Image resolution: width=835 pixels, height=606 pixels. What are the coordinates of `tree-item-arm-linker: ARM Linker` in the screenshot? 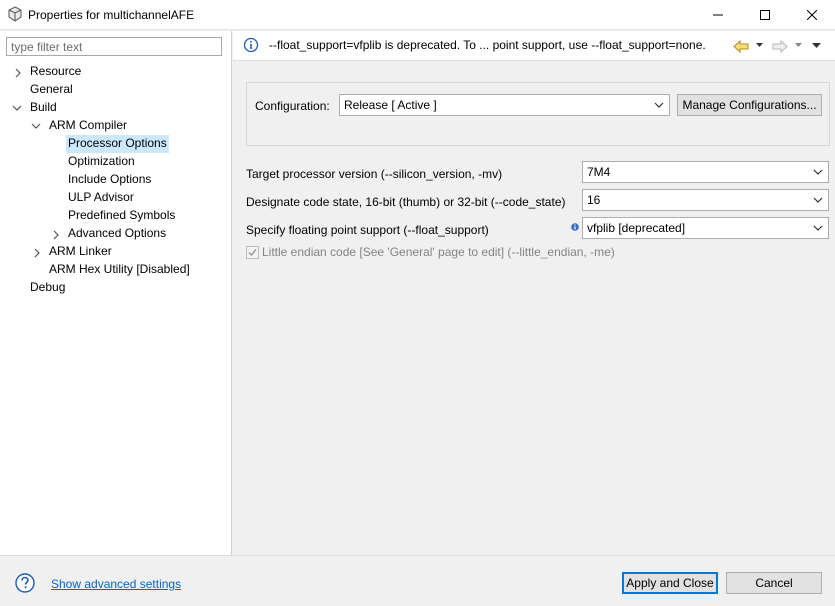 It's located at (80, 252).